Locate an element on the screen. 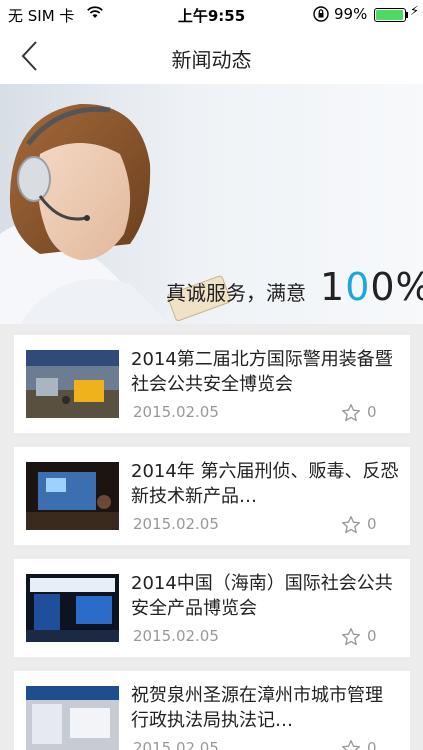  banner-tagline: 真诚服务，满意 is located at coordinates (236, 293).